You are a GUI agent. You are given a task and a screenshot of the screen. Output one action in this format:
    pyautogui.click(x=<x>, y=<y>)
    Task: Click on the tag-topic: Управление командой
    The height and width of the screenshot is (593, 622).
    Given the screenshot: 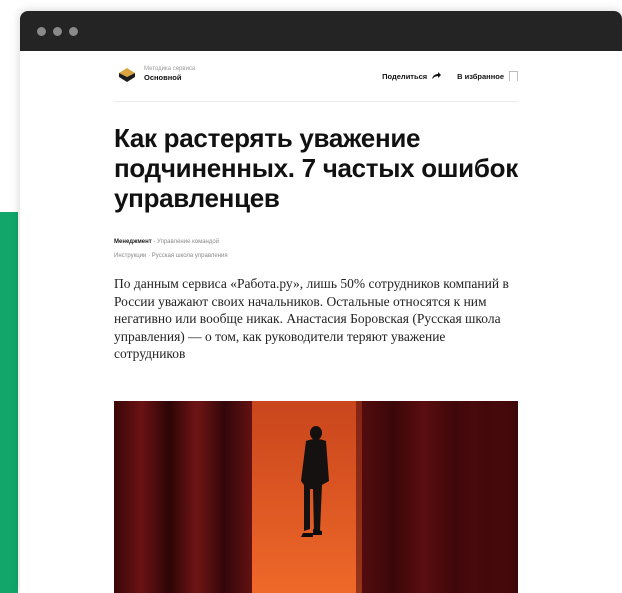 What is the action you would take?
    pyautogui.click(x=188, y=242)
    